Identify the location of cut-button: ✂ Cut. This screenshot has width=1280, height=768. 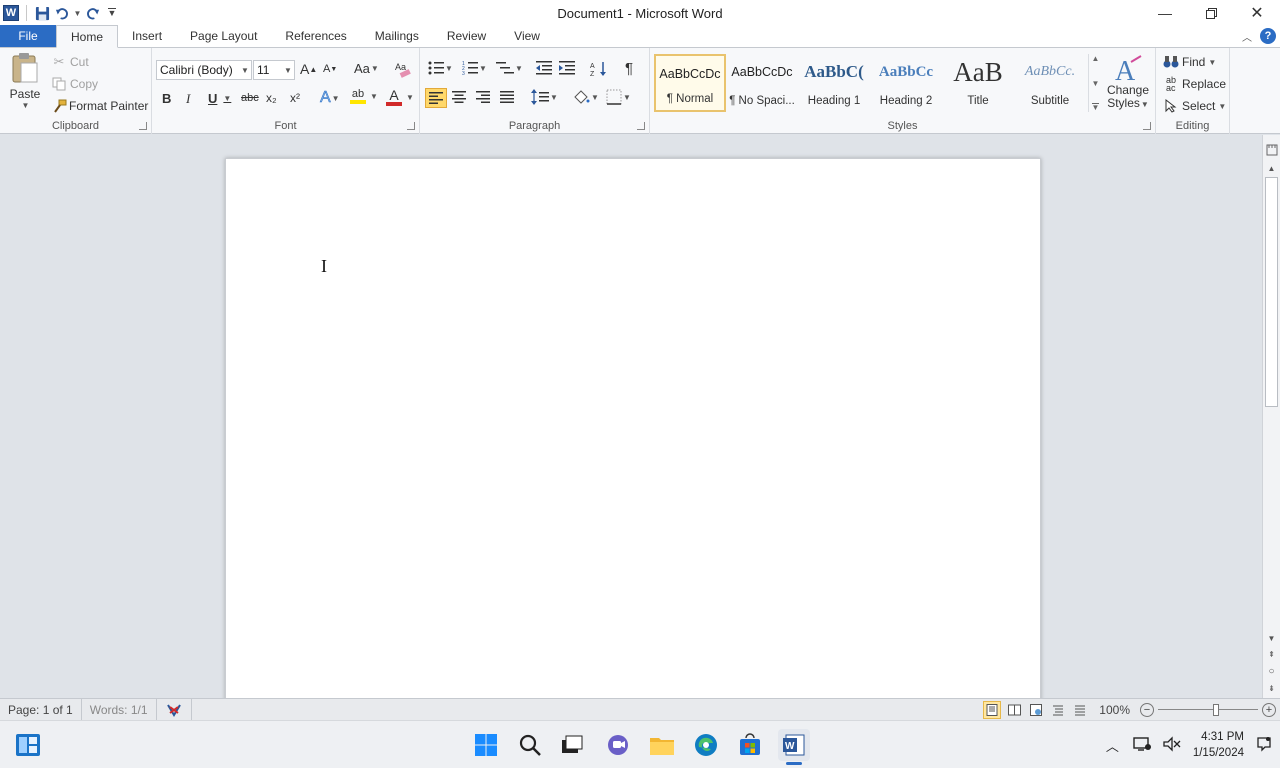
(69, 62).